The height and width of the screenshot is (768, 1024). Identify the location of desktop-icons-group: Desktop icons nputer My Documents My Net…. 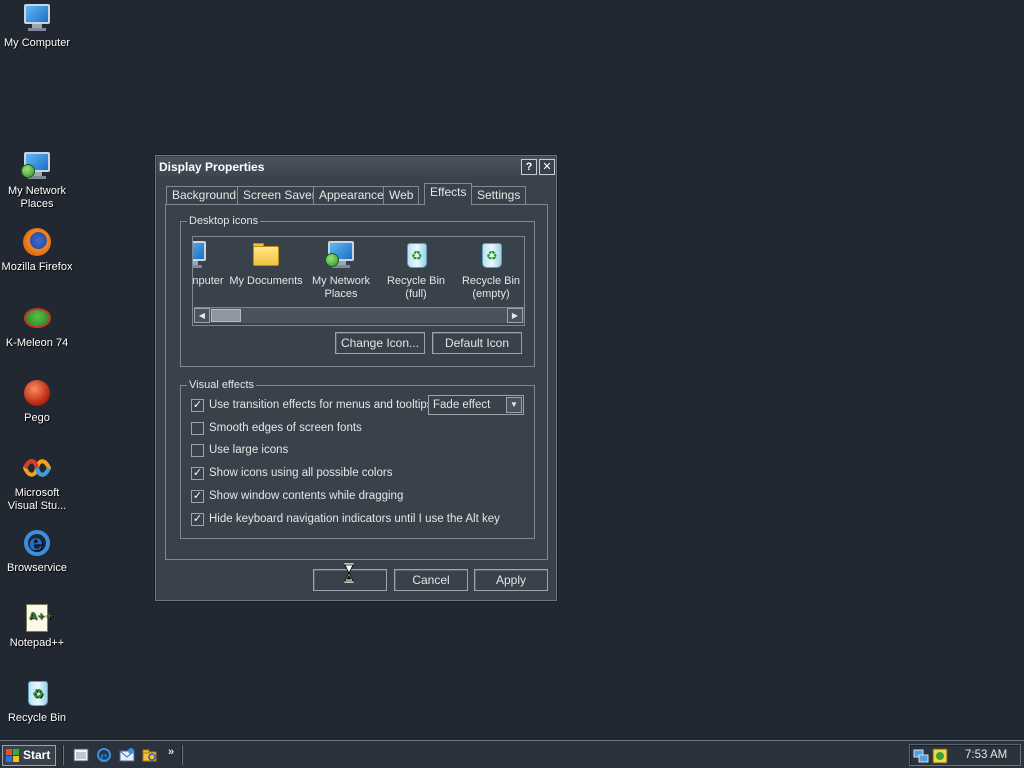
(357, 291).